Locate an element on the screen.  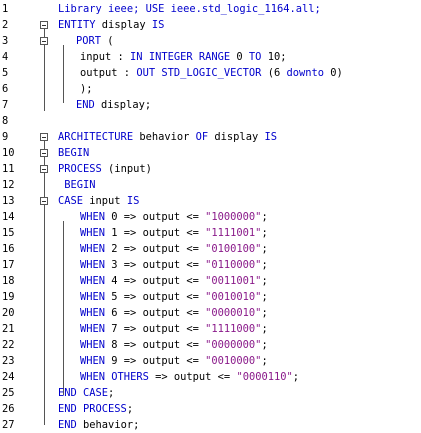
text-token: ); is located at coordinates (86, 89).